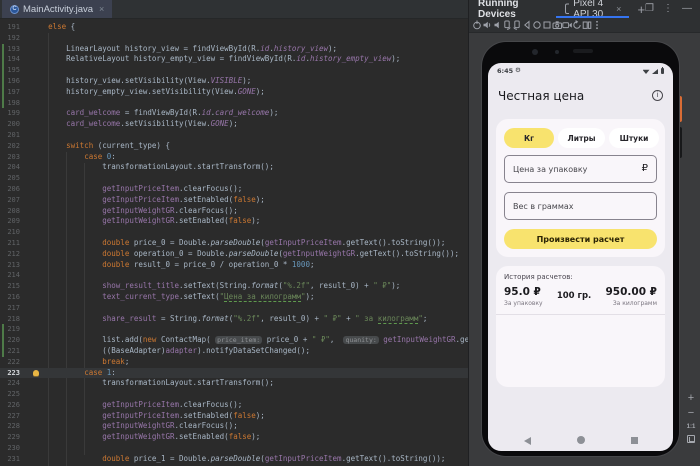  I want to click on rotate-left-icon, so click(507, 25).